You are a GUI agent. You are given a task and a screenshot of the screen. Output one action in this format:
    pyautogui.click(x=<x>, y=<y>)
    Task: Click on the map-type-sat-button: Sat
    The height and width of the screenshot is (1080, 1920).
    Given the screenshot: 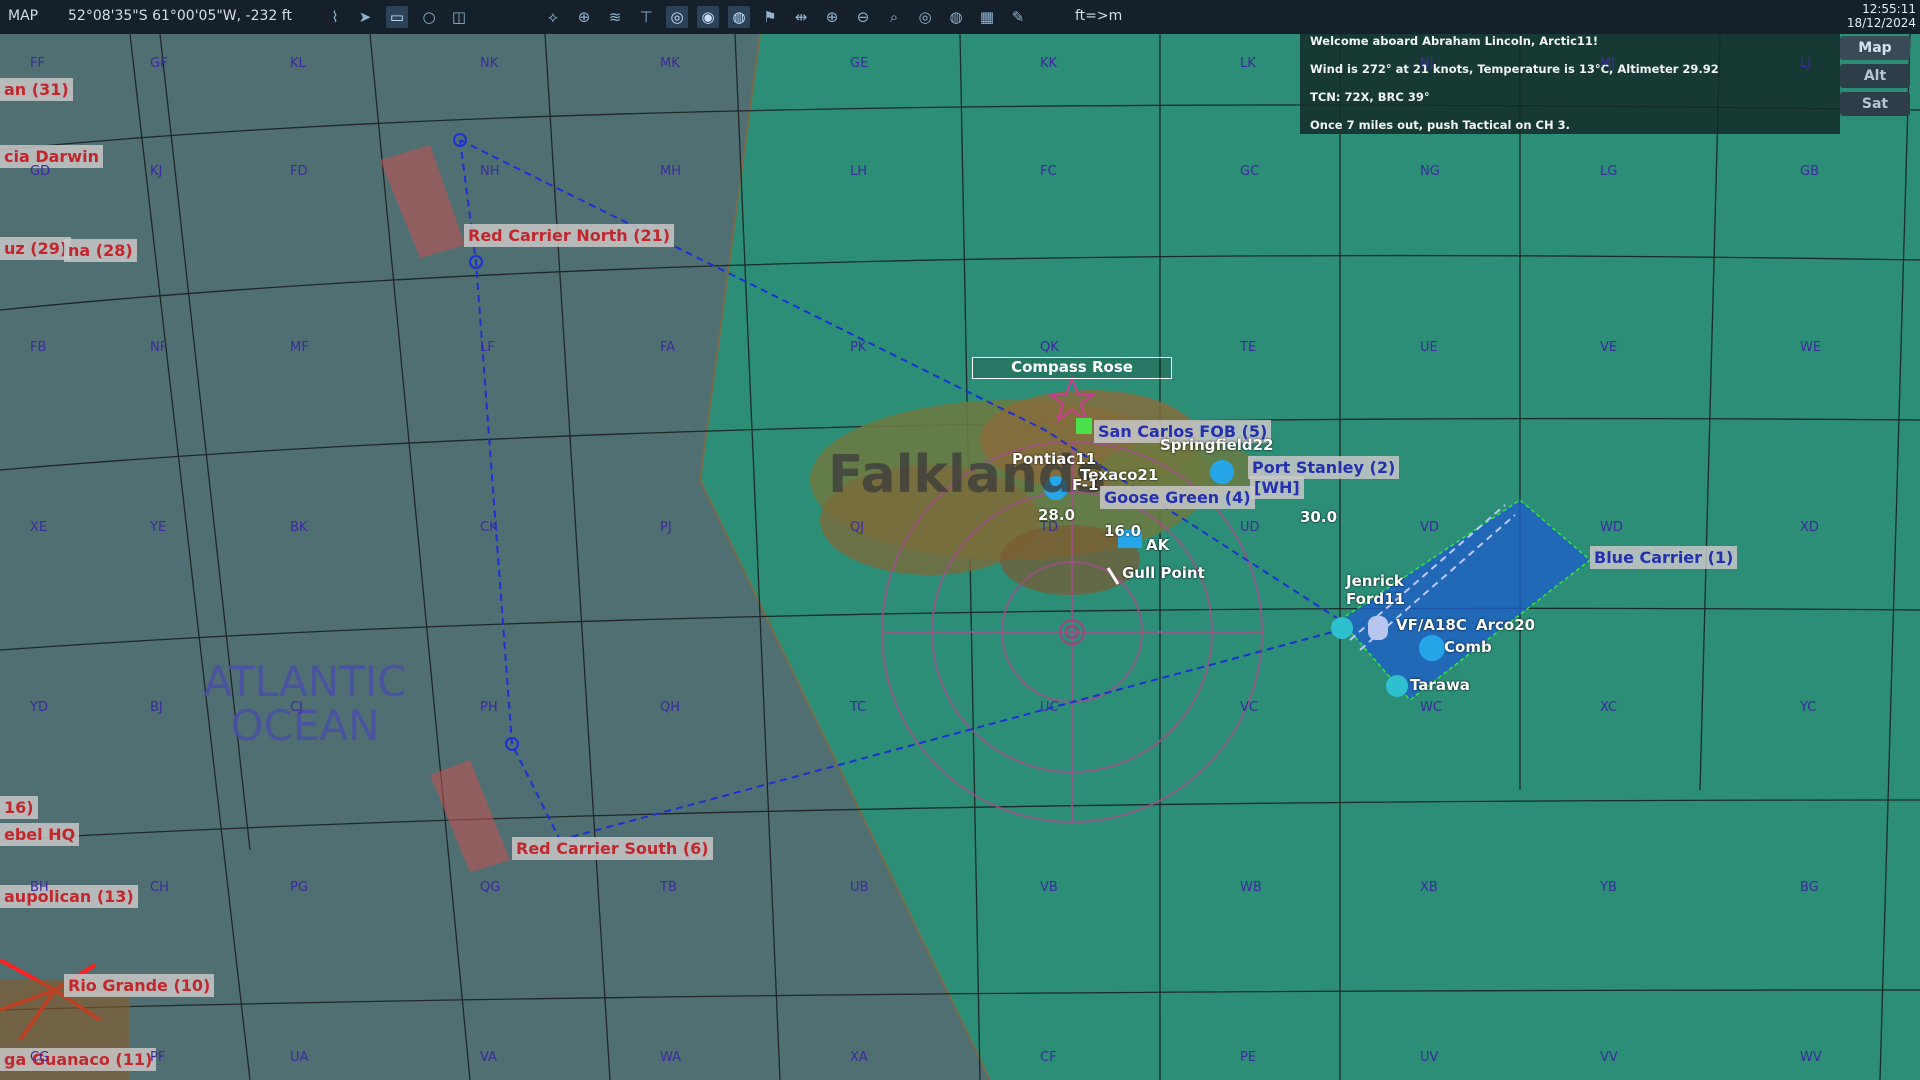 What is the action you would take?
    pyautogui.click(x=1875, y=104)
    